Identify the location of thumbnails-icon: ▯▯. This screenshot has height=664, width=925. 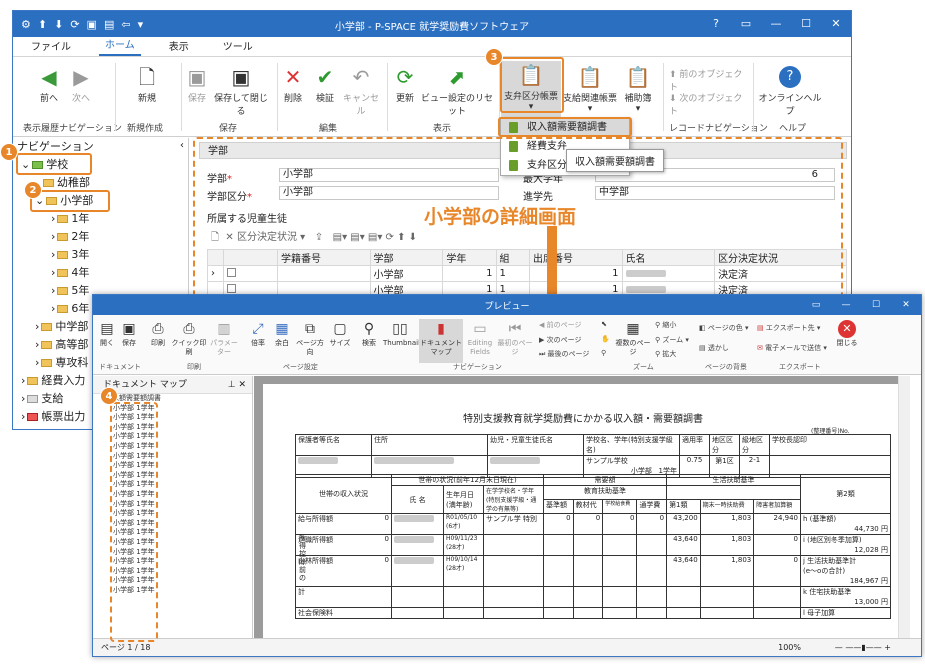
(400, 329).